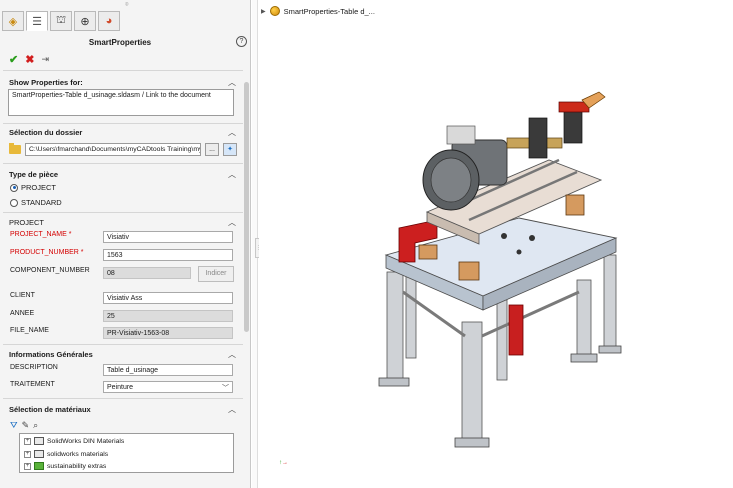 The image size is (733, 488). Describe the element at coordinates (41, 234) in the screenshot. I see `project-name-label: PROJECT_NAME *` at that location.